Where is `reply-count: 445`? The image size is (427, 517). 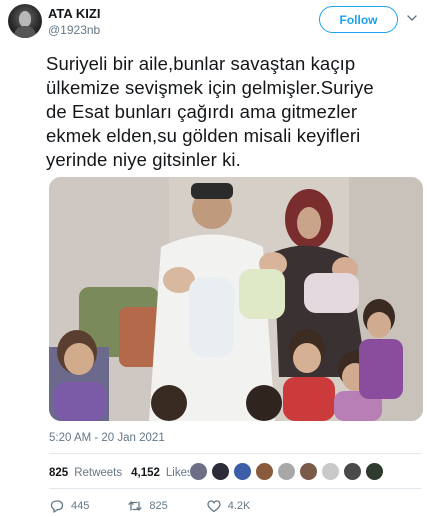 reply-count: 445 is located at coordinates (80, 506).